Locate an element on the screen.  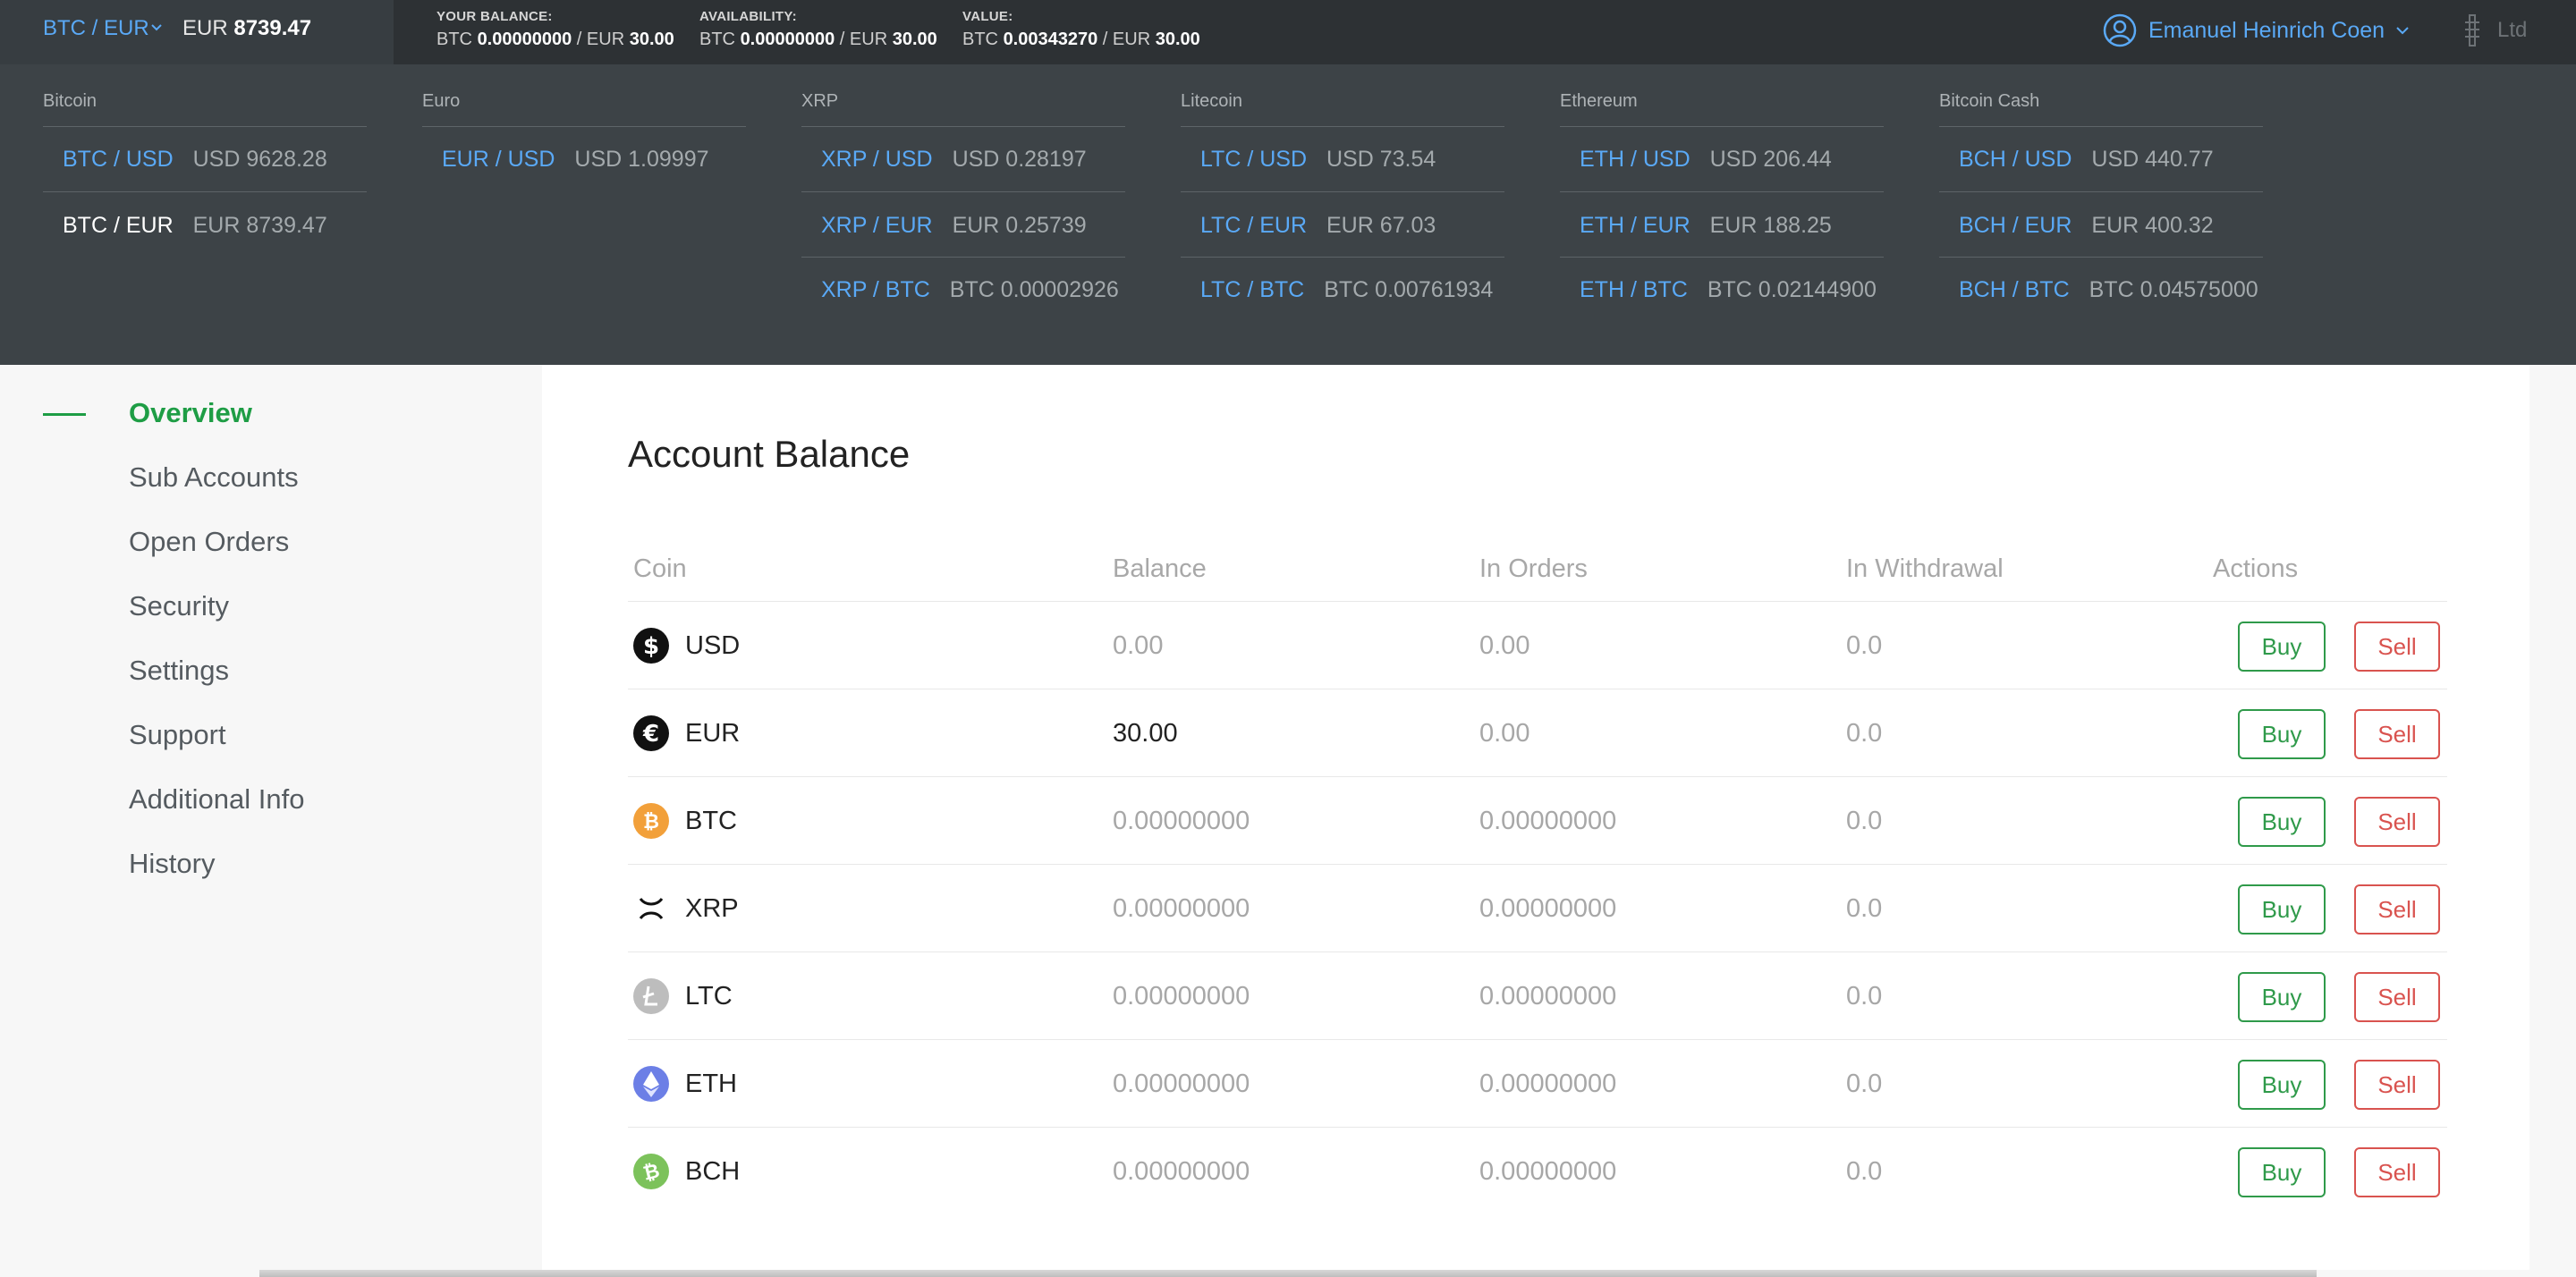
availability-label: AVAILABILITY: is located at coordinates (748, 16).